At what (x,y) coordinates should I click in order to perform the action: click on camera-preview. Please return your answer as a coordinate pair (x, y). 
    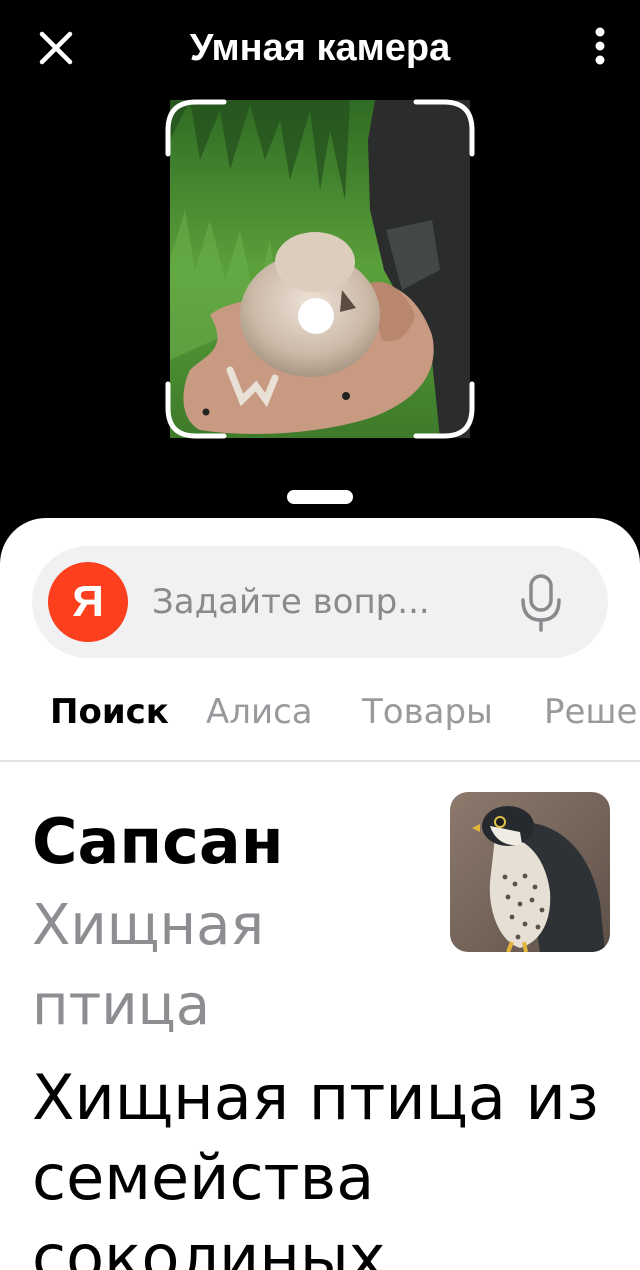
    Looking at the image, I should click on (320, 269).